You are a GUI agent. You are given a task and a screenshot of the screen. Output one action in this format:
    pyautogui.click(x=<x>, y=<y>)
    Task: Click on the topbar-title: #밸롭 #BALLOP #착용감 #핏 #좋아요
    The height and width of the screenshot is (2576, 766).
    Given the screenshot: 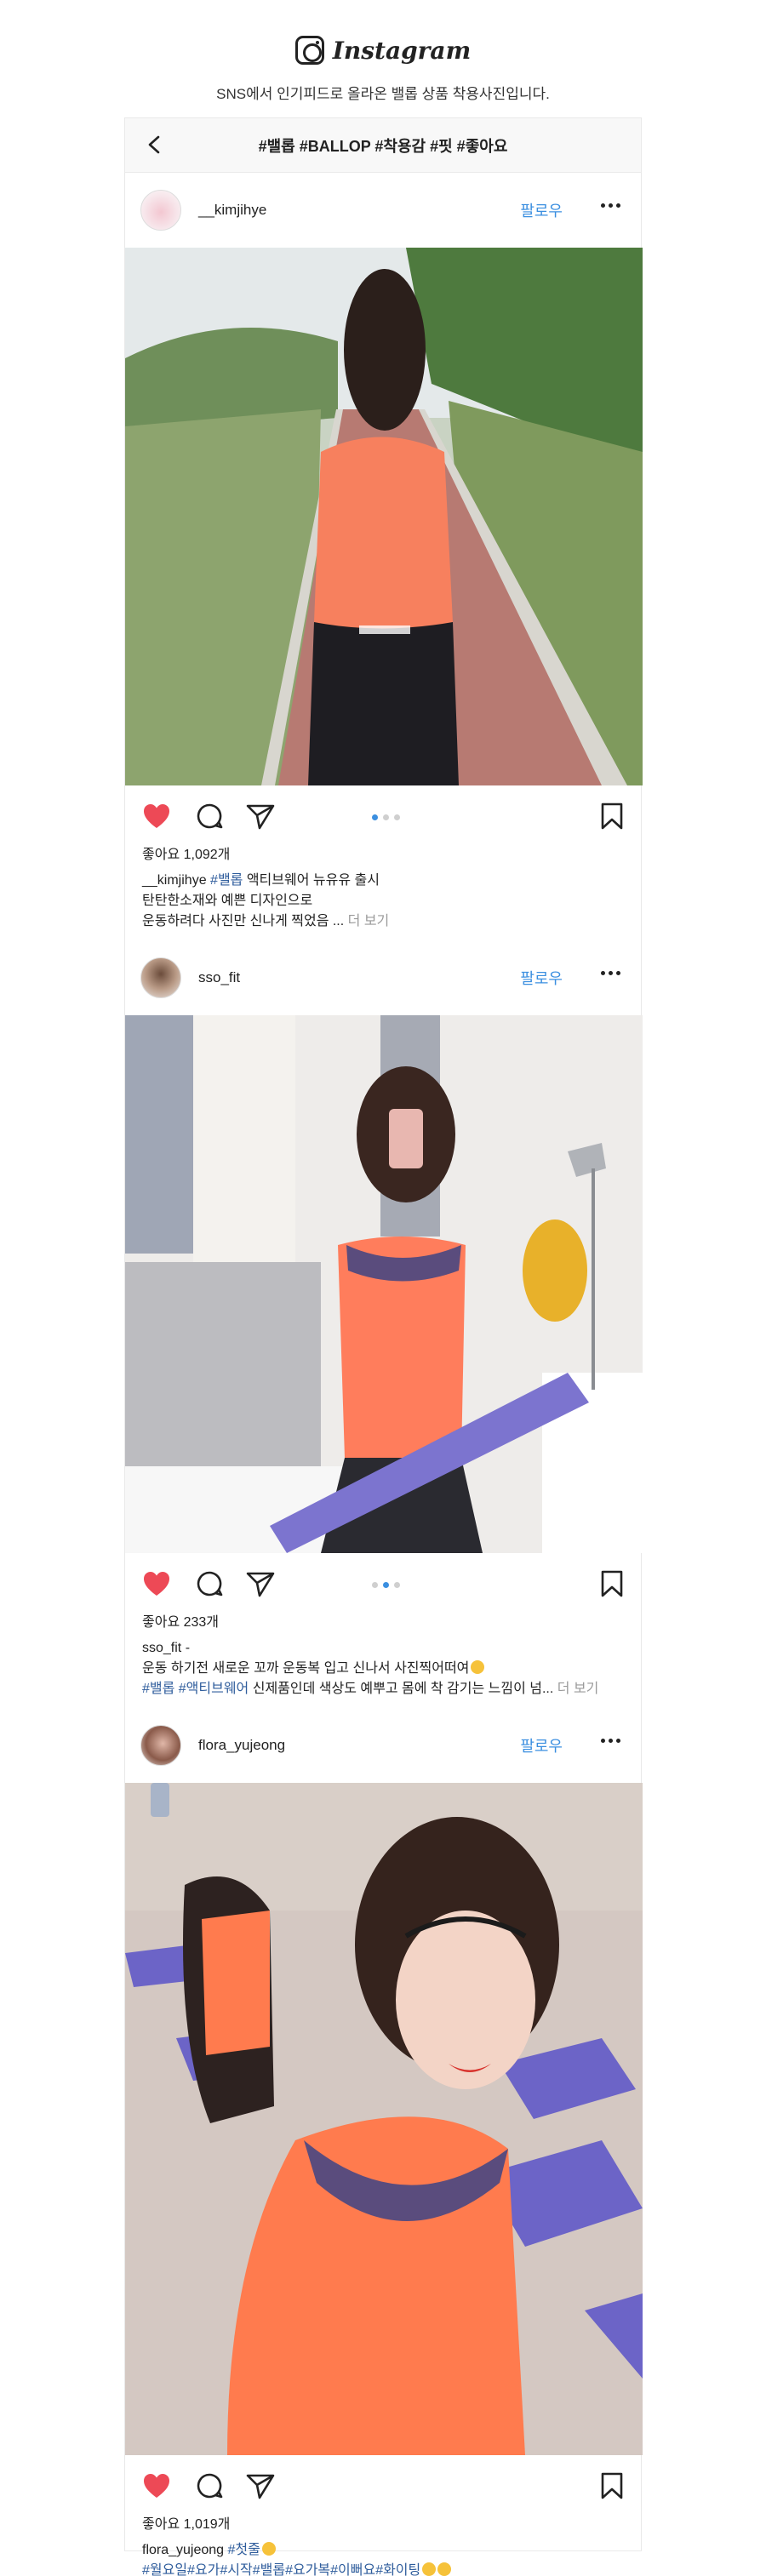 What is the action you would take?
    pyautogui.click(x=383, y=146)
    